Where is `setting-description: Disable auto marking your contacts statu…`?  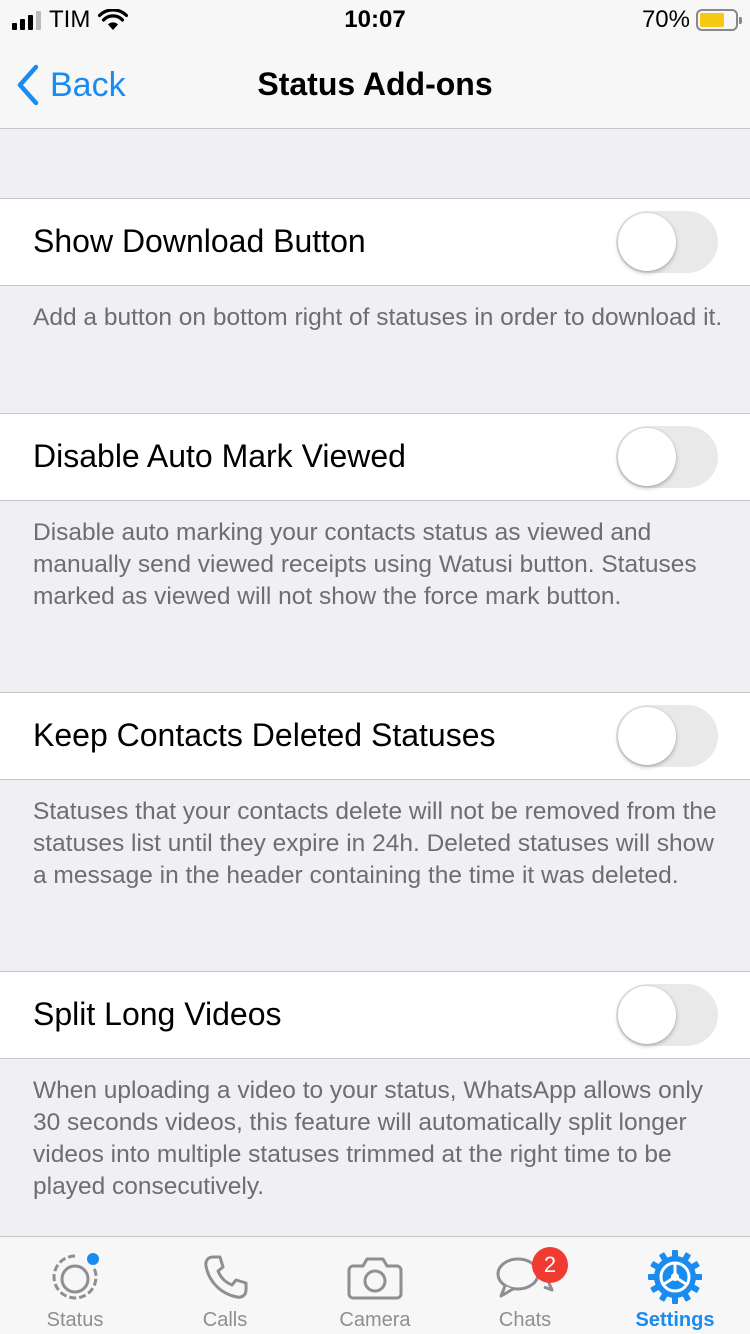 setting-description: Disable auto marking your contacts statu… is located at coordinates (365, 564).